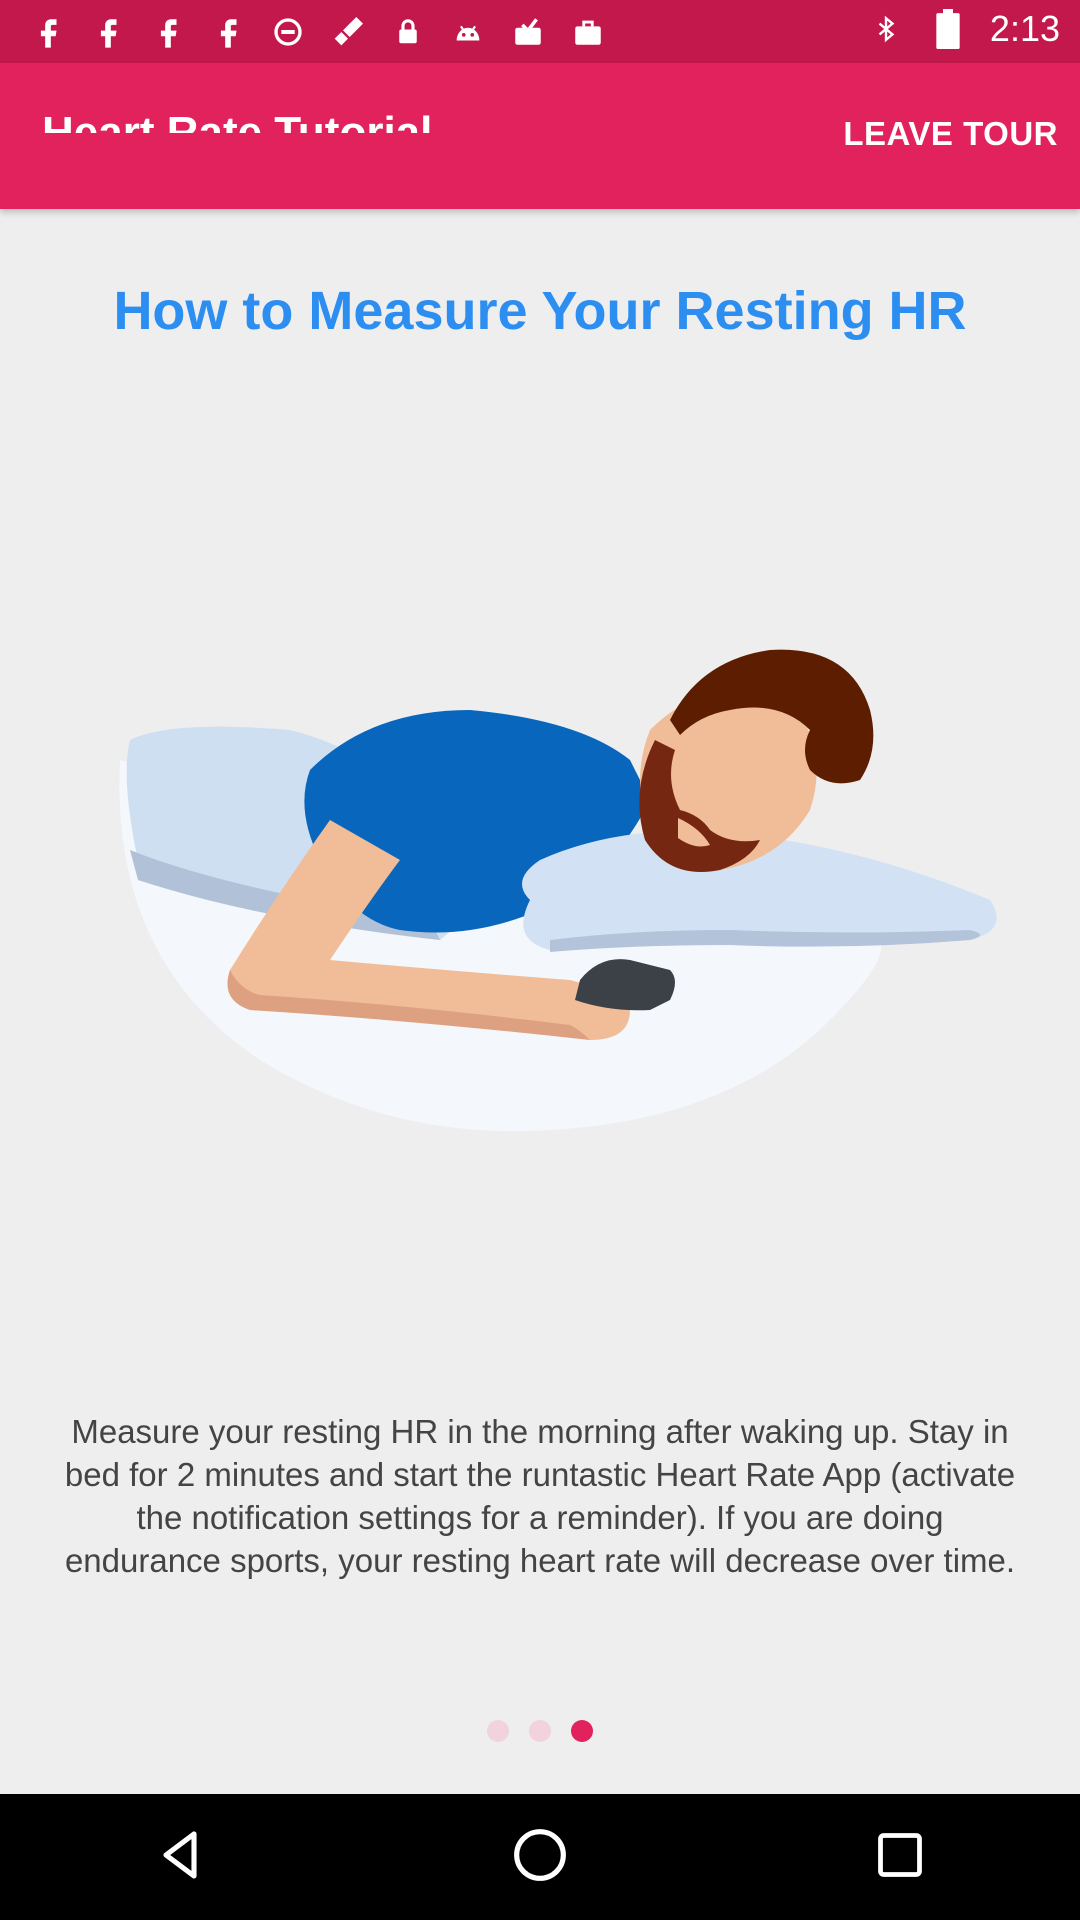 Image resolution: width=1080 pixels, height=1920 pixels. Describe the element at coordinates (886, 29) in the screenshot. I see `bluetooth-icon` at that location.